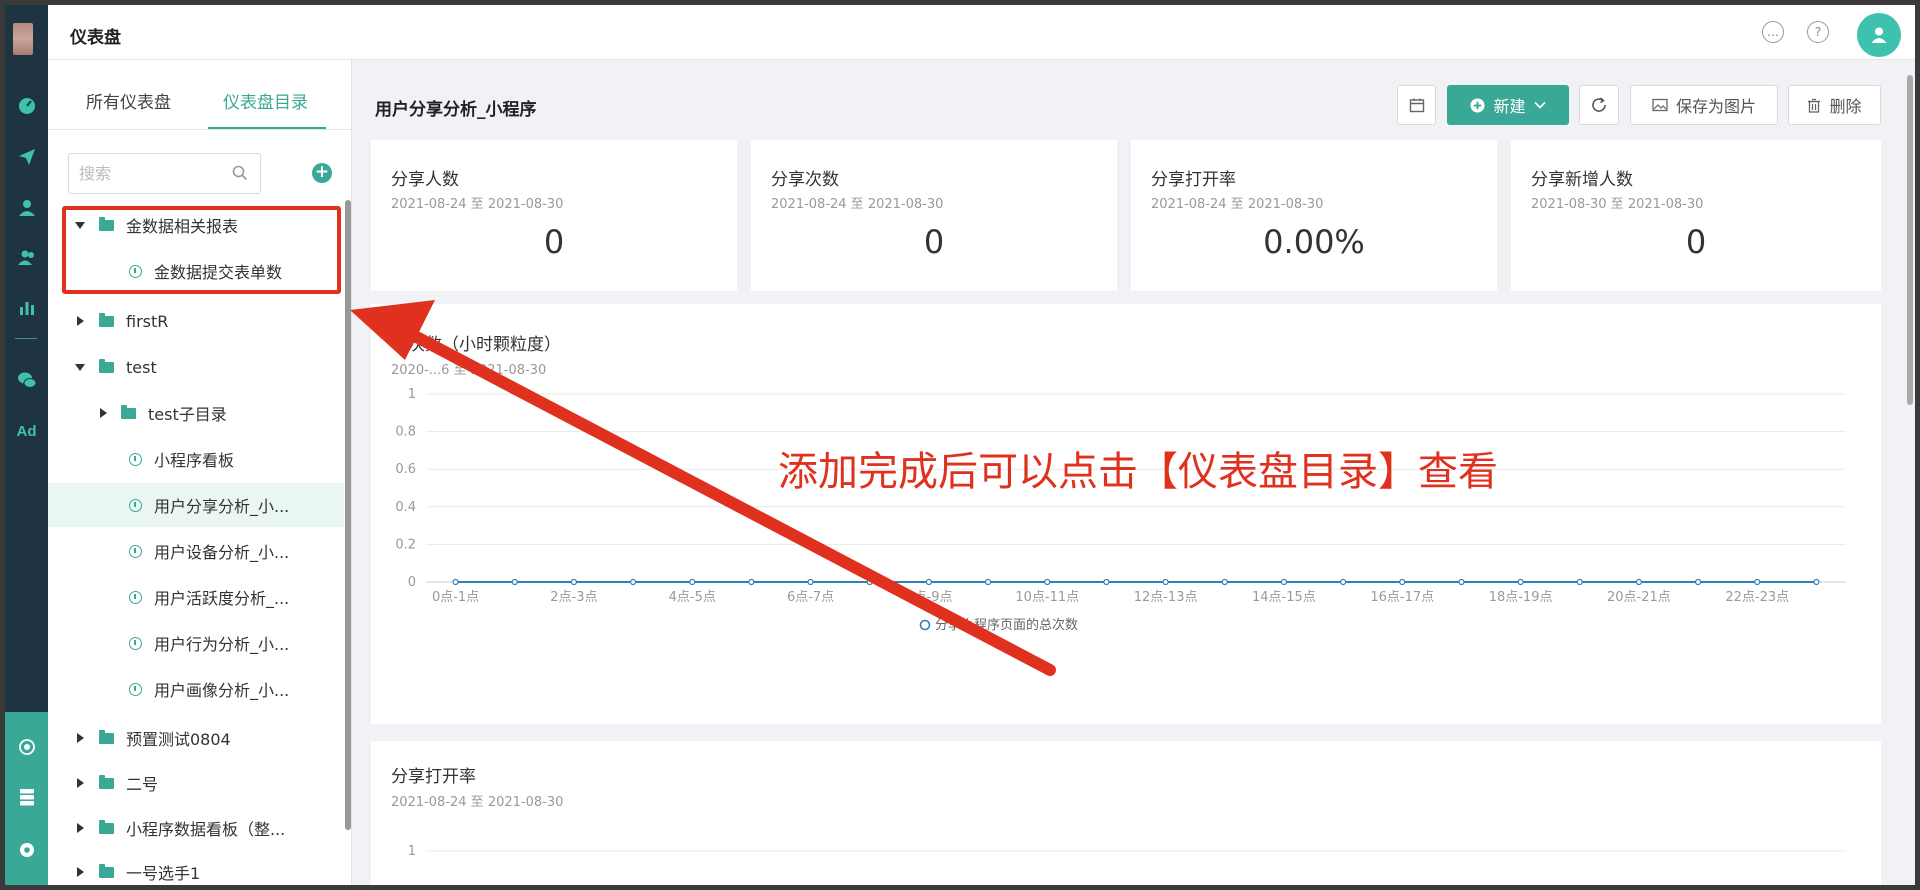 The width and height of the screenshot is (1920, 890). What do you see at coordinates (1582, 180) in the screenshot?
I see `kpi-title: 分享新增人数` at bounding box center [1582, 180].